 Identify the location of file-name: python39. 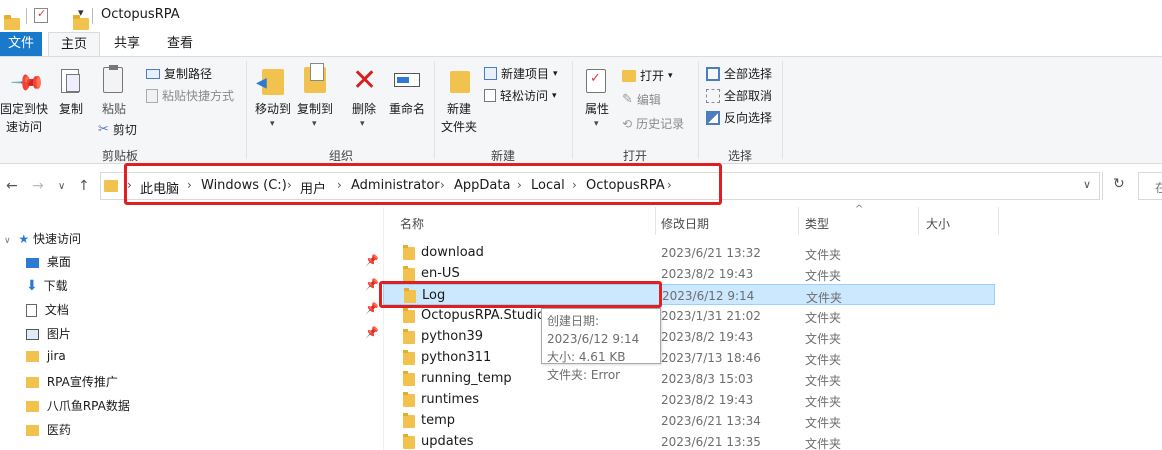
(452, 336).